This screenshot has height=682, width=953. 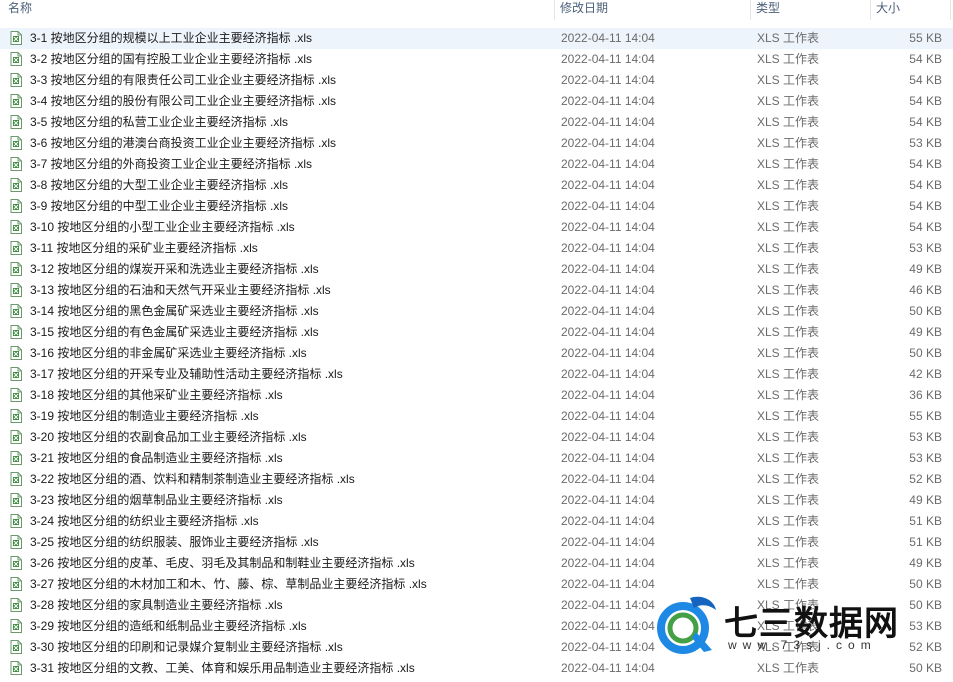 What do you see at coordinates (156, 500) in the screenshot?
I see `file-name: 3-23 按地区分组的烟草制品业主要经济指标 .xls` at bounding box center [156, 500].